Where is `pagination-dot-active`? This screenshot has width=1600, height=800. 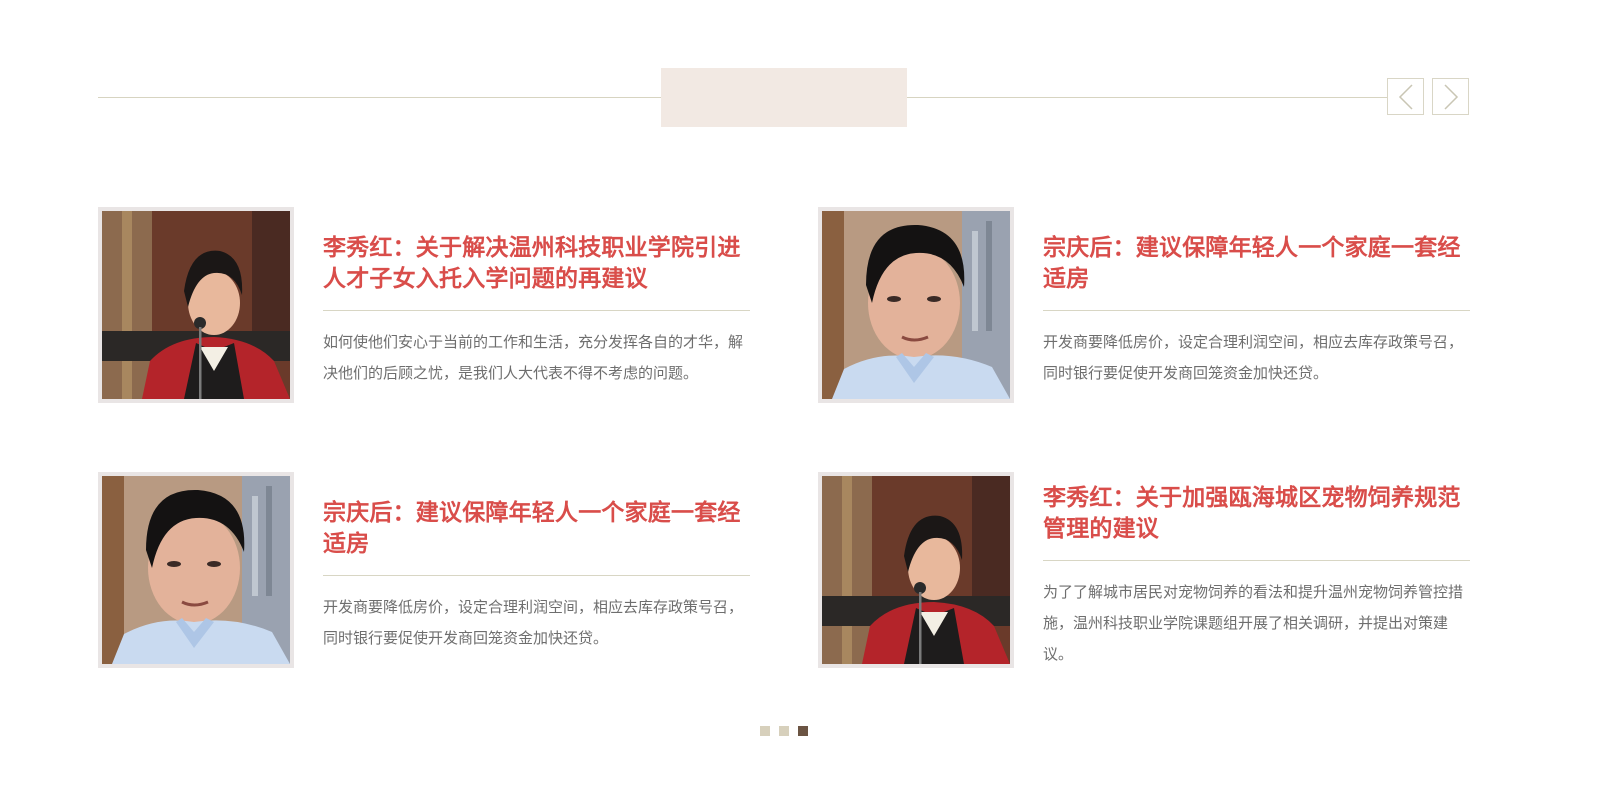
pagination-dot-active is located at coordinates (803, 731).